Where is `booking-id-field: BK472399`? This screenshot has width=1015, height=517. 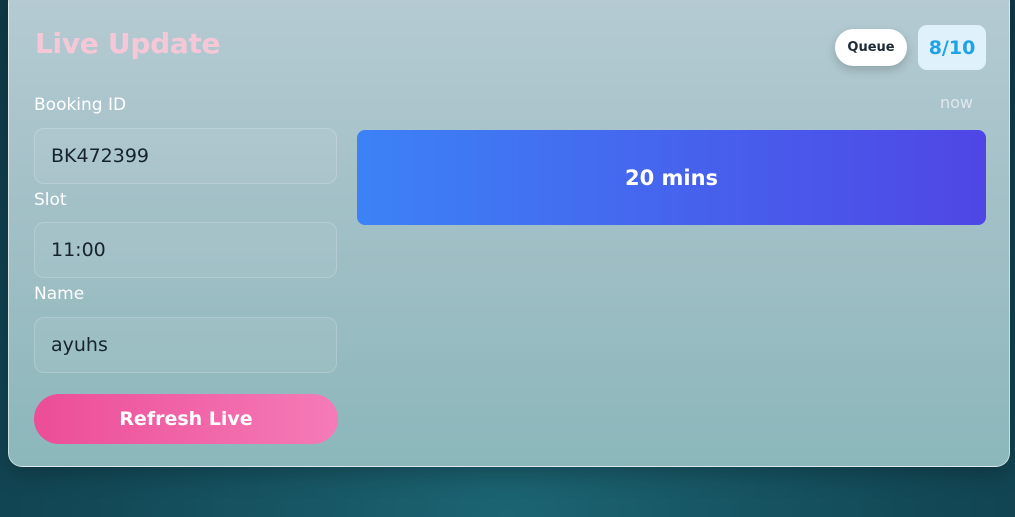
booking-id-field: BK472399 is located at coordinates (185, 156).